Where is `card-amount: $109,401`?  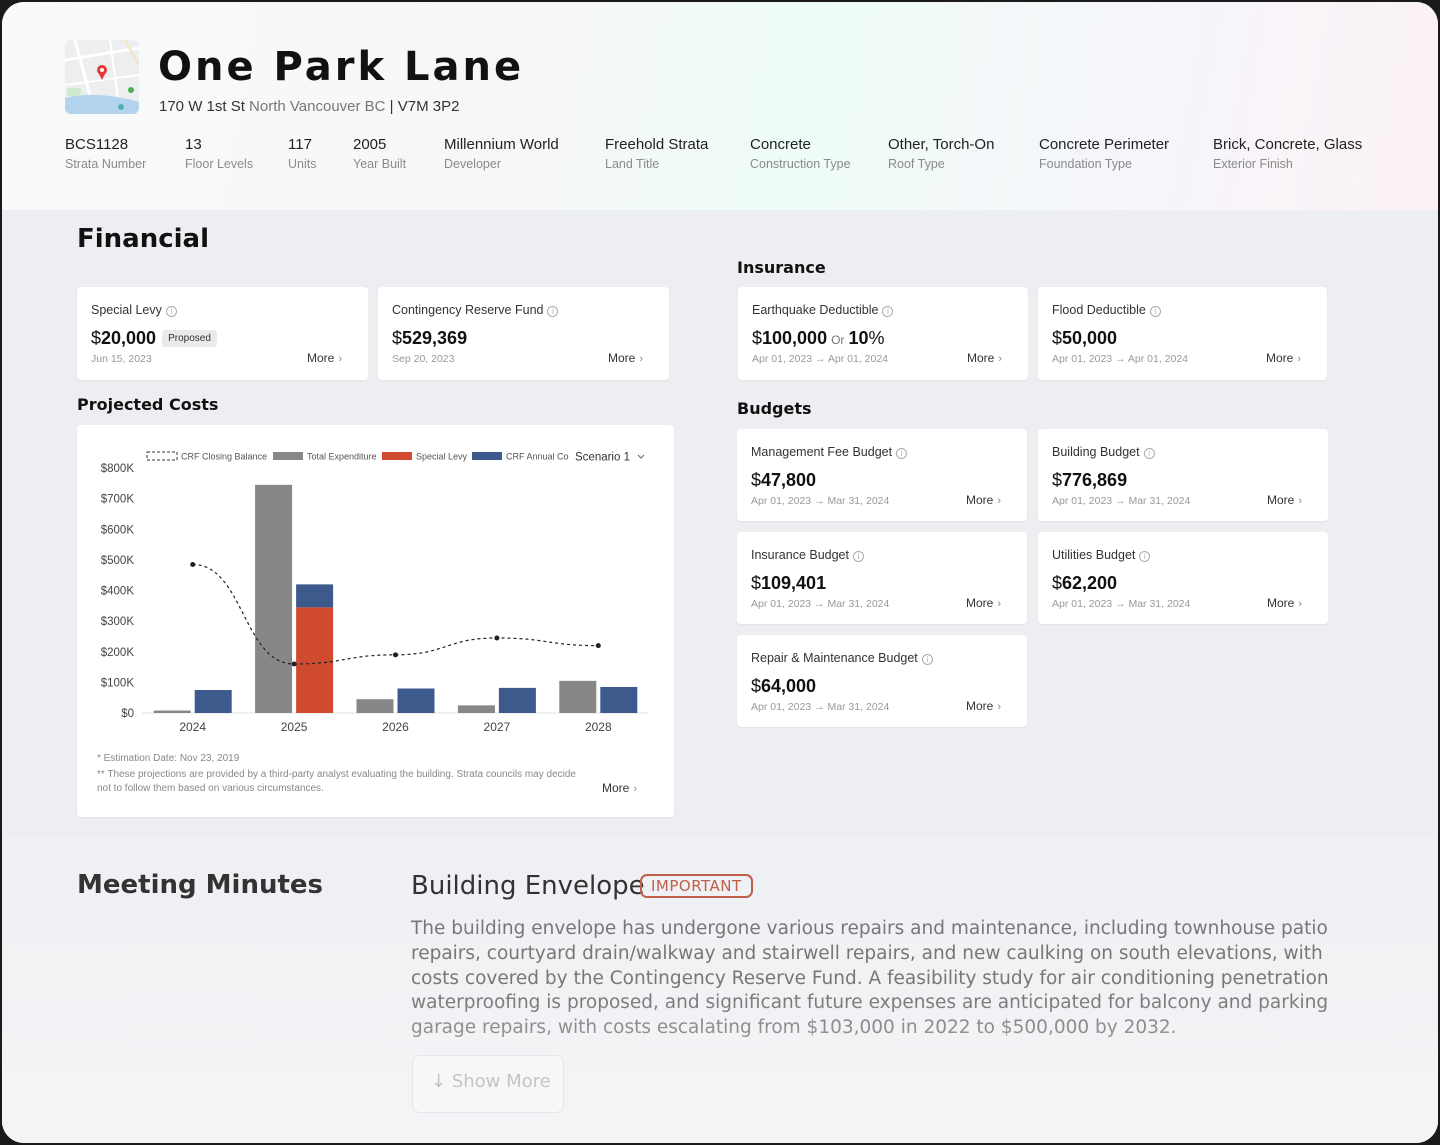 card-amount: $109,401 is located at coordinates (788, 583).